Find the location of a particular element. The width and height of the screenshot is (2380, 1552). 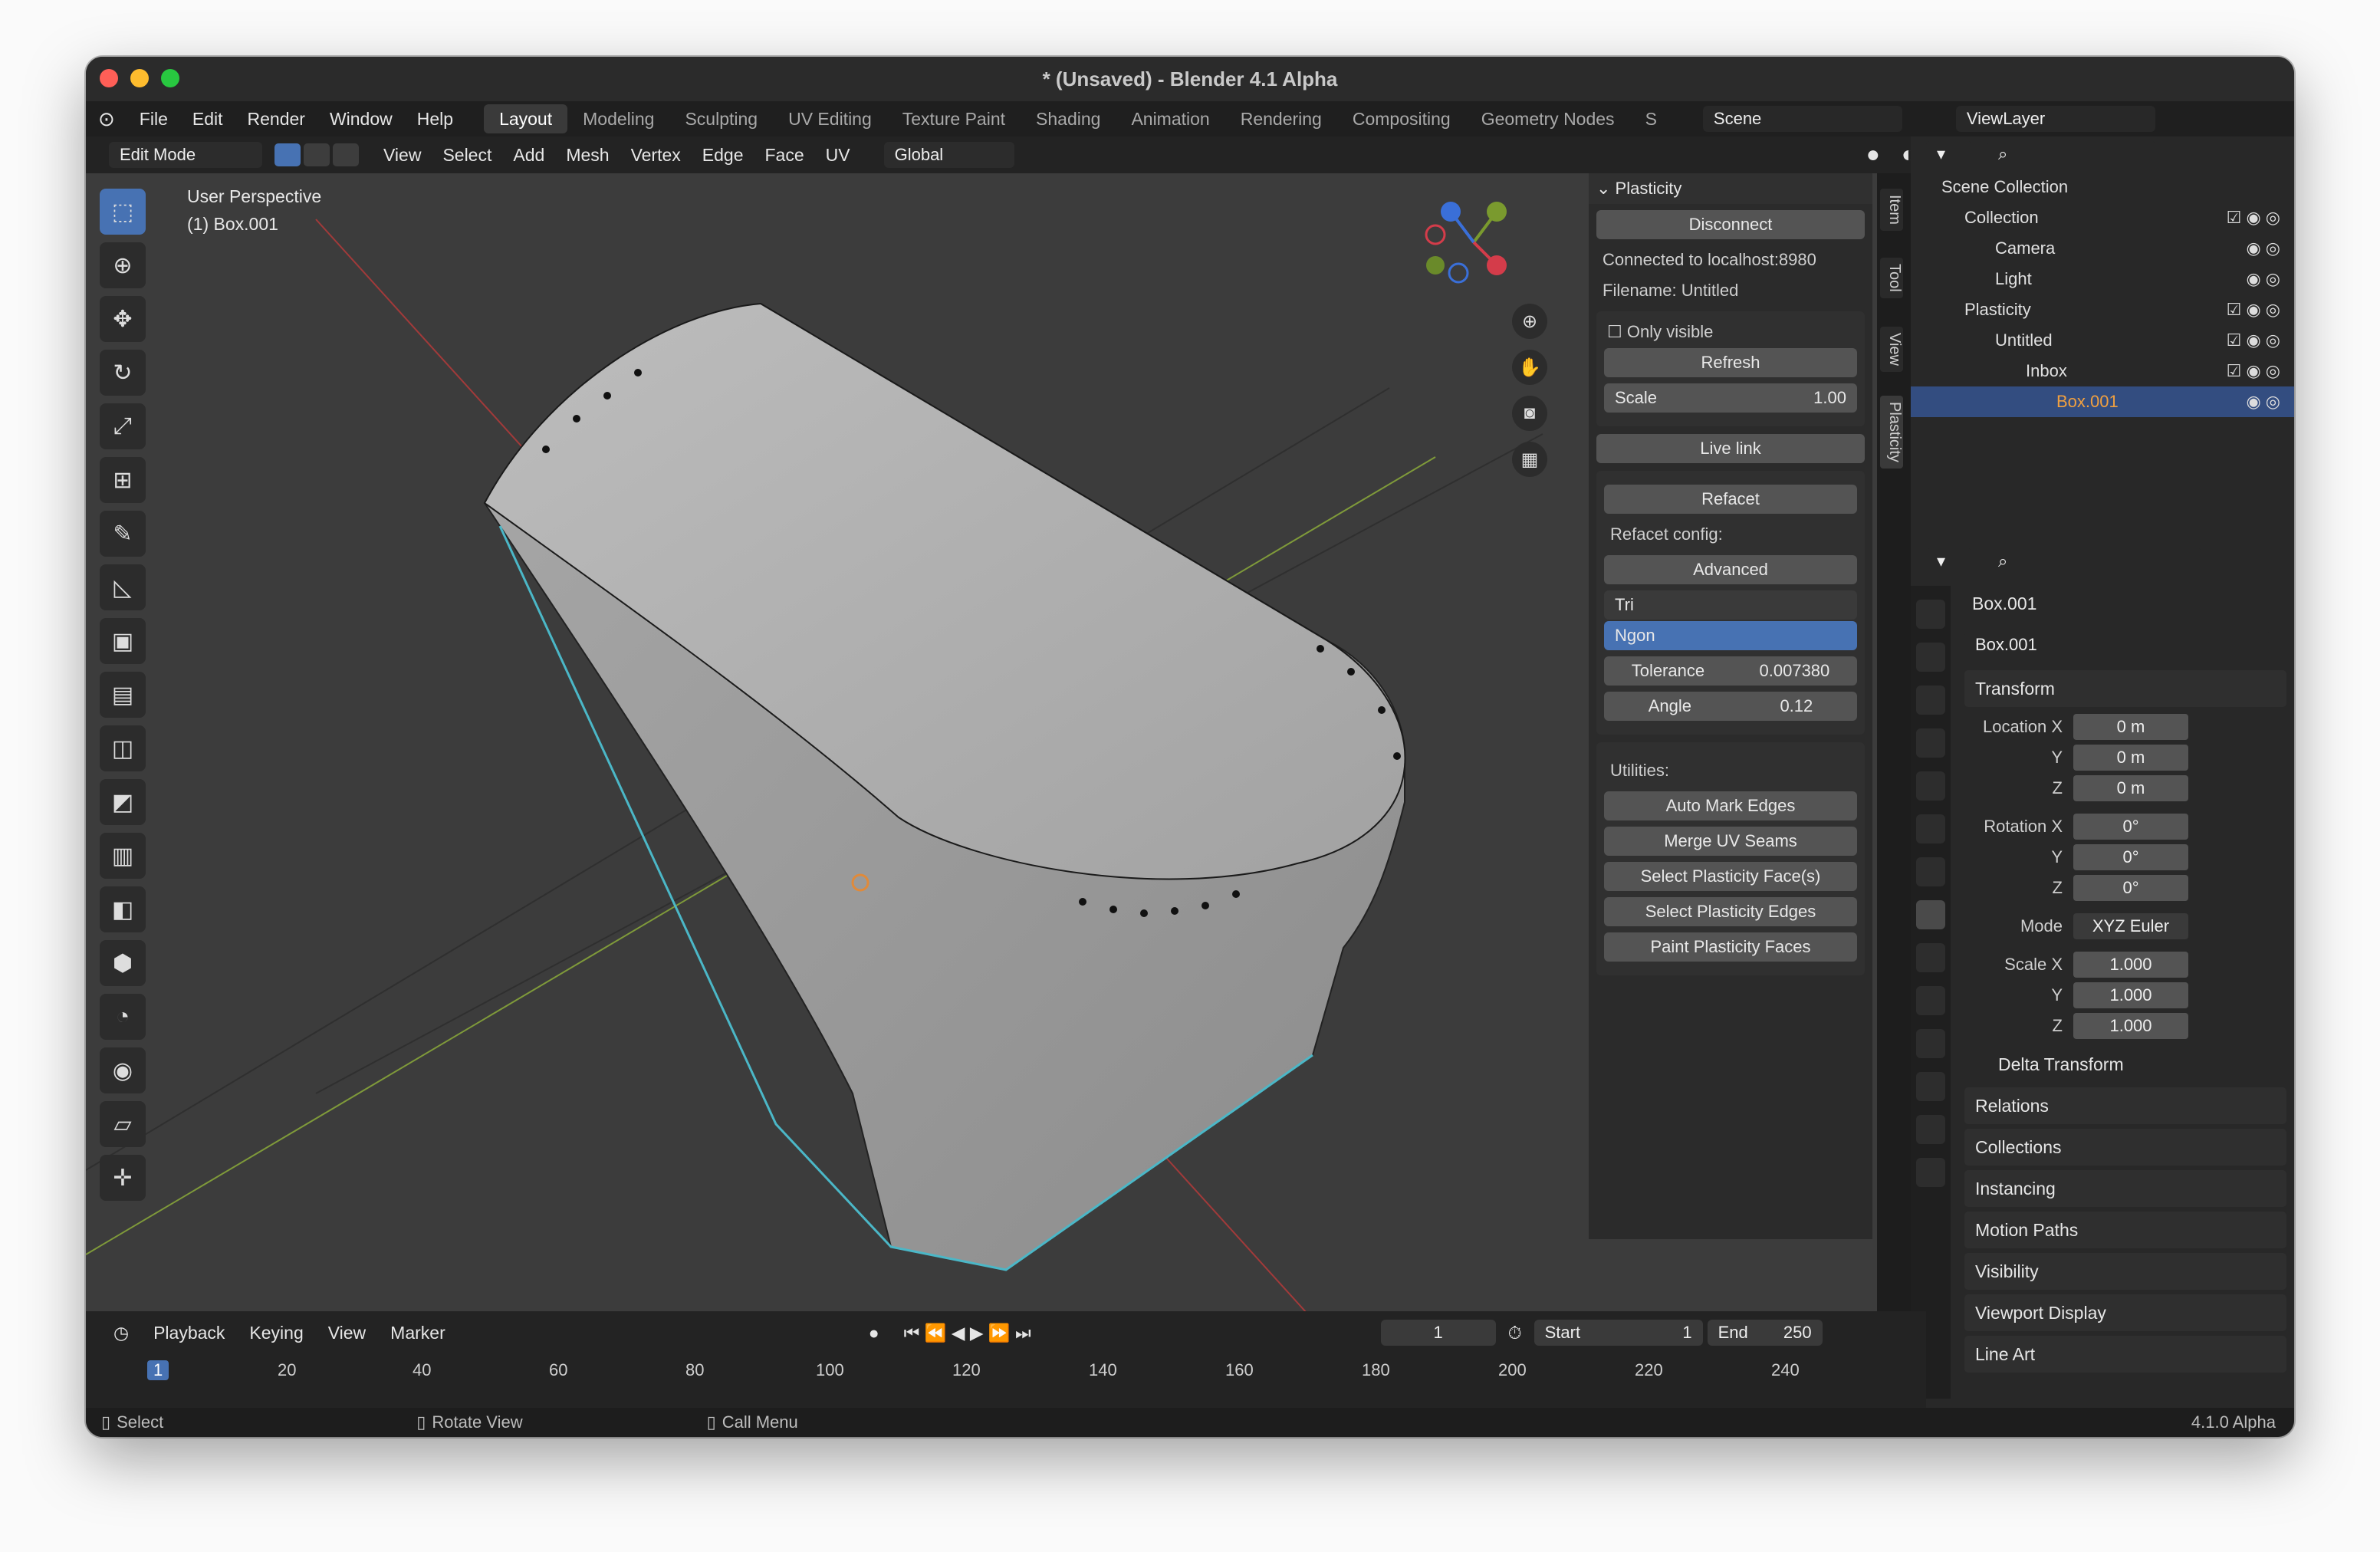

menu-edit: Edit is located at coordinates (208, 119).